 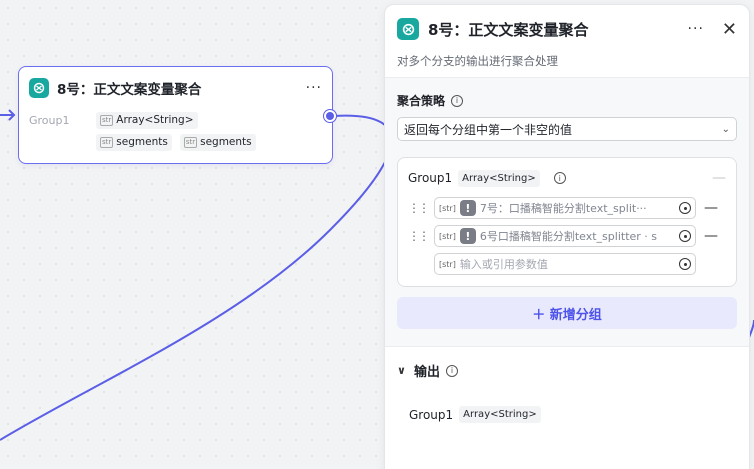 I want to click on node-segment-tag-2: str segments, so click(x=217, y=142).